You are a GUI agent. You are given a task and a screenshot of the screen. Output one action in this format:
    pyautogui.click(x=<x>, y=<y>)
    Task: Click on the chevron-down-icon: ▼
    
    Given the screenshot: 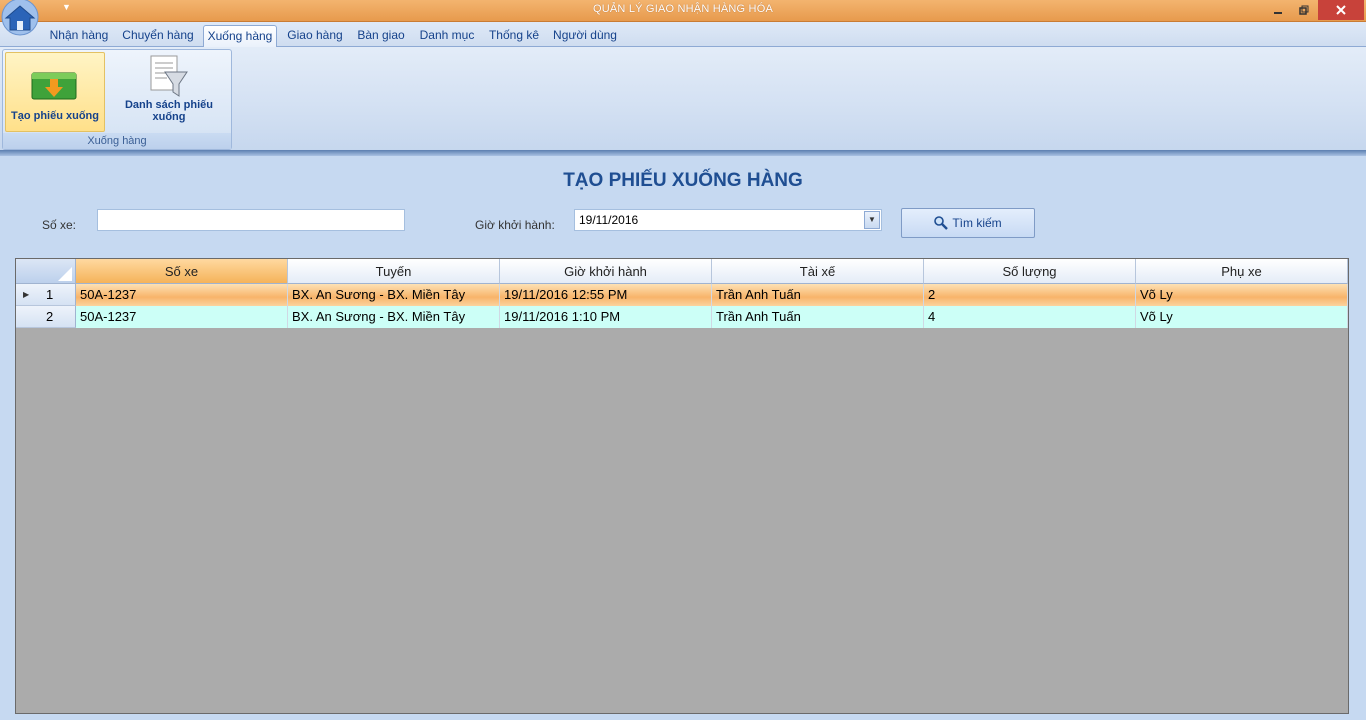 What is the action you would take?
    pyautogui.click(x=872, y=220)
    